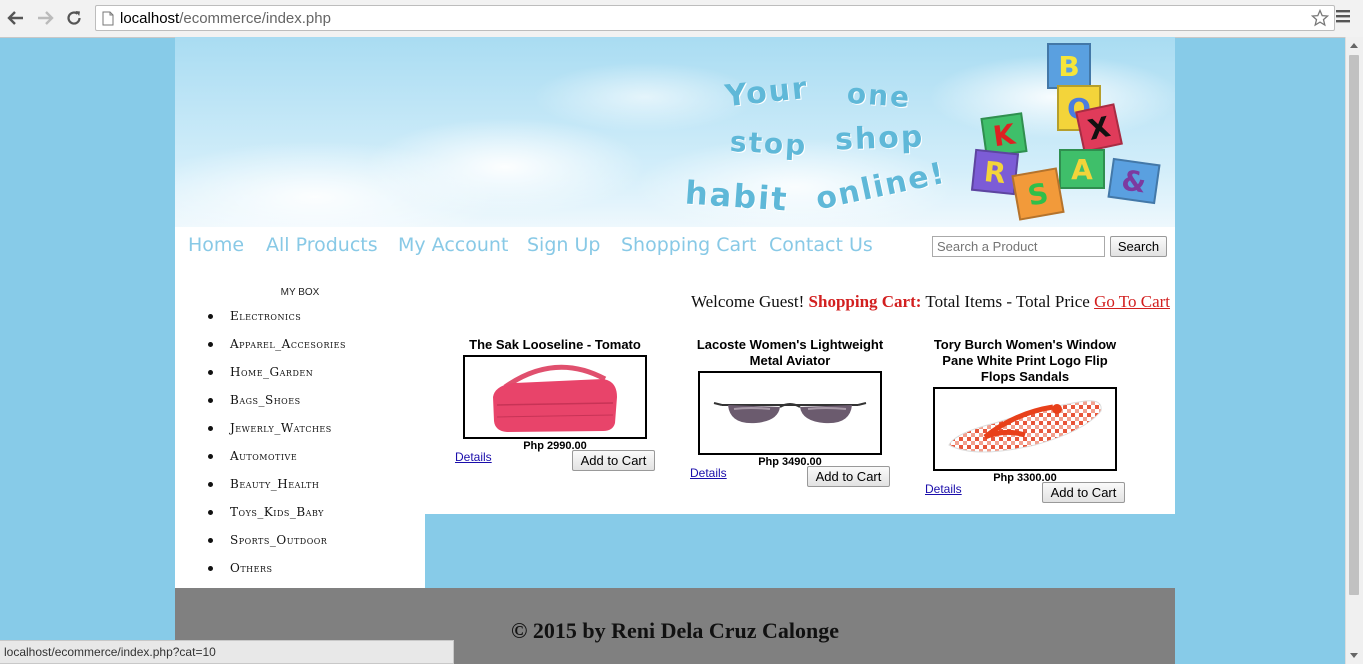 This screenshot has width=1363, height=664. I want to click on block-letter: &, so click(1134, 181).